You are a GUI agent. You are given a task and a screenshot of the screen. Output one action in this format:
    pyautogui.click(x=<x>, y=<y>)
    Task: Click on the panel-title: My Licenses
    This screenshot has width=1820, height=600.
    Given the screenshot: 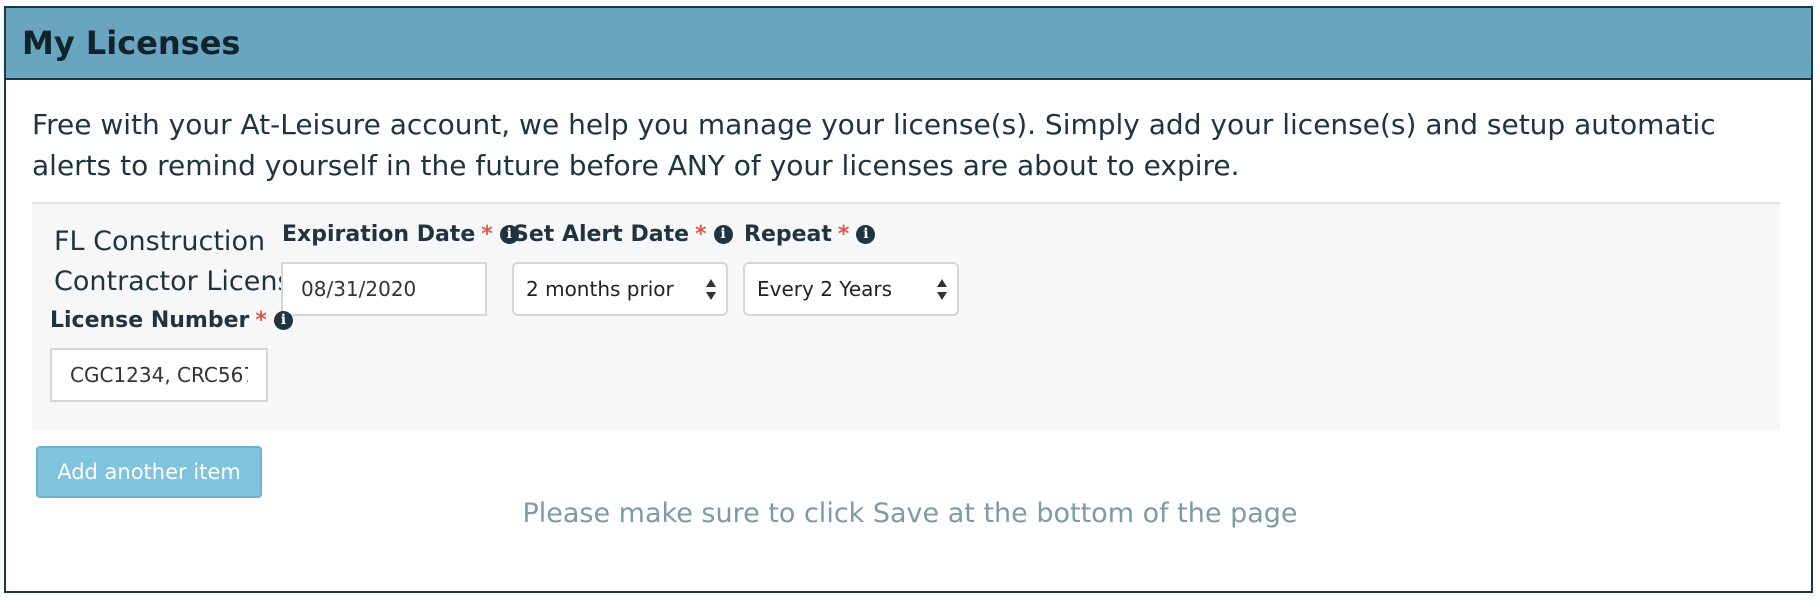 What is the action you would take?
    pyautogui.click(x=131, y=43)
    